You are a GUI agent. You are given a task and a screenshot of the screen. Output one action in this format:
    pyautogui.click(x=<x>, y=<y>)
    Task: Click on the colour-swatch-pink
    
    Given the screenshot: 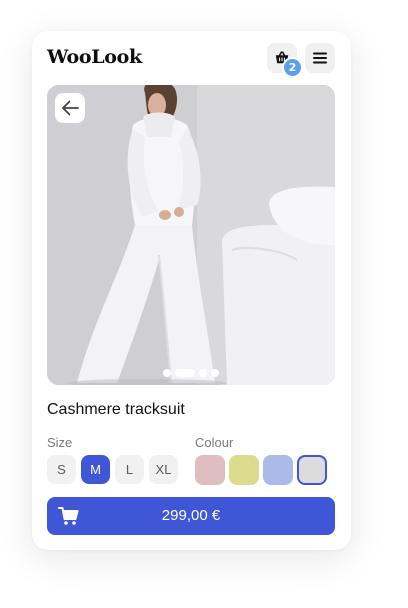 What is the action you would take?
    pyautogui.click(x=210, y=470)
    